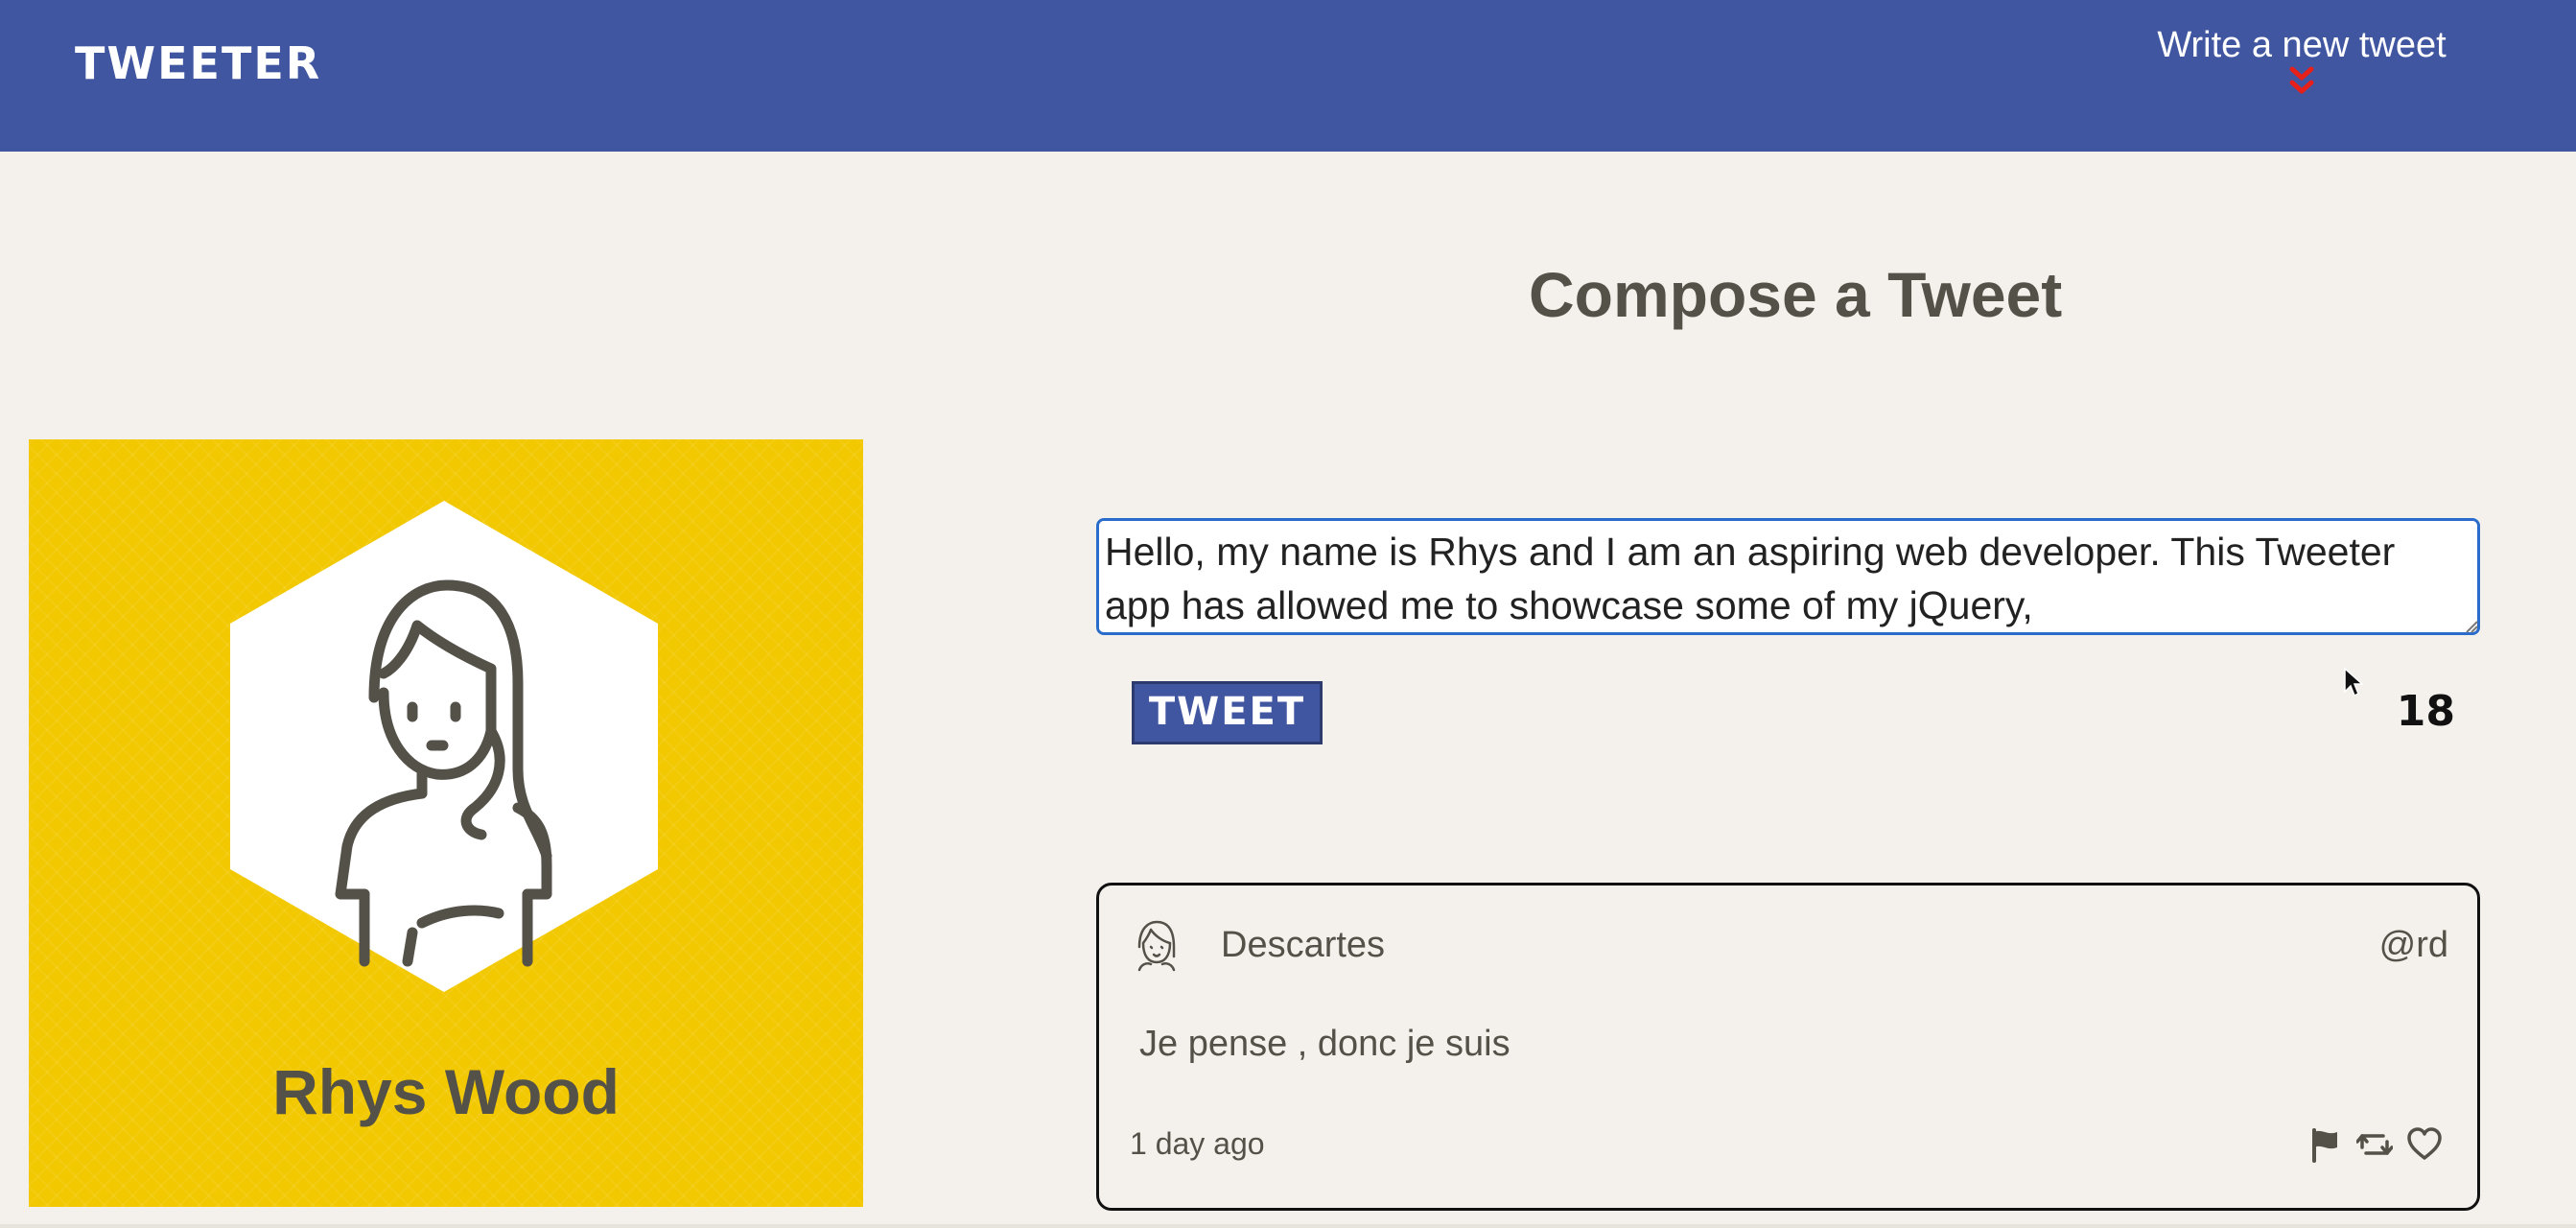  What do you see at coordinates (2413, 945) in the screenshot?
I see `tweet-handle: @rd` at bounding box center [2413, 945].